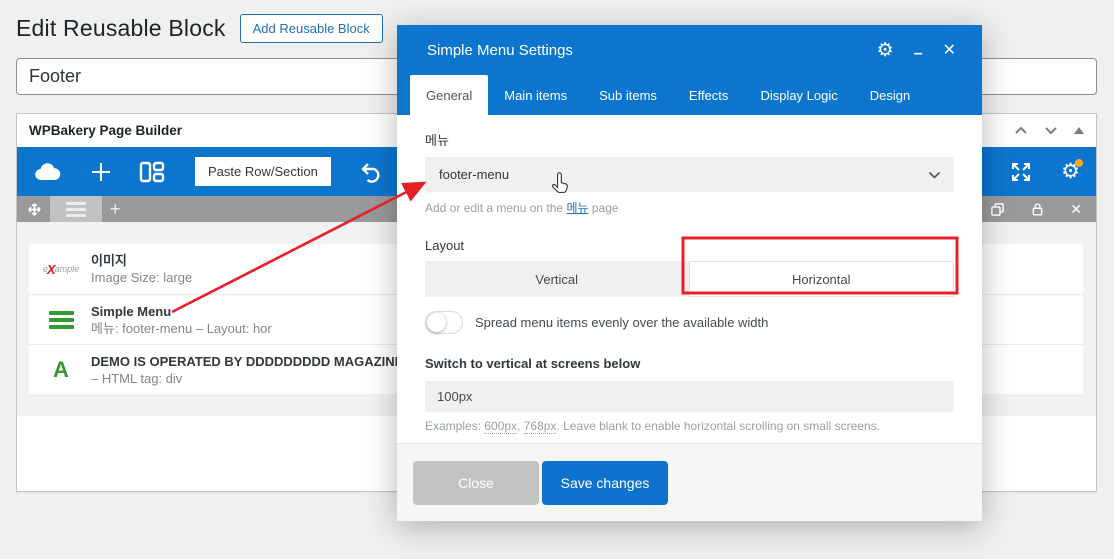 The width and height of the screenshot is (1114, 559). Describe the element at coordinates (121, 28) in the screenshot. I see `page-title: Edit Reusable Block` at that location.